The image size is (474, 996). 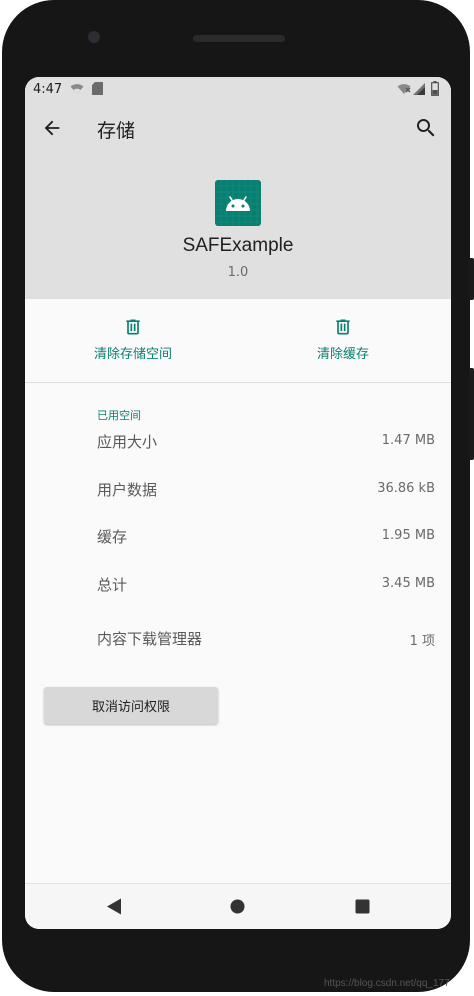 What do you see at coordinates (52, 128) in the screenshot?
I see `arrow-back-icon` at bounding box center [52, 128].